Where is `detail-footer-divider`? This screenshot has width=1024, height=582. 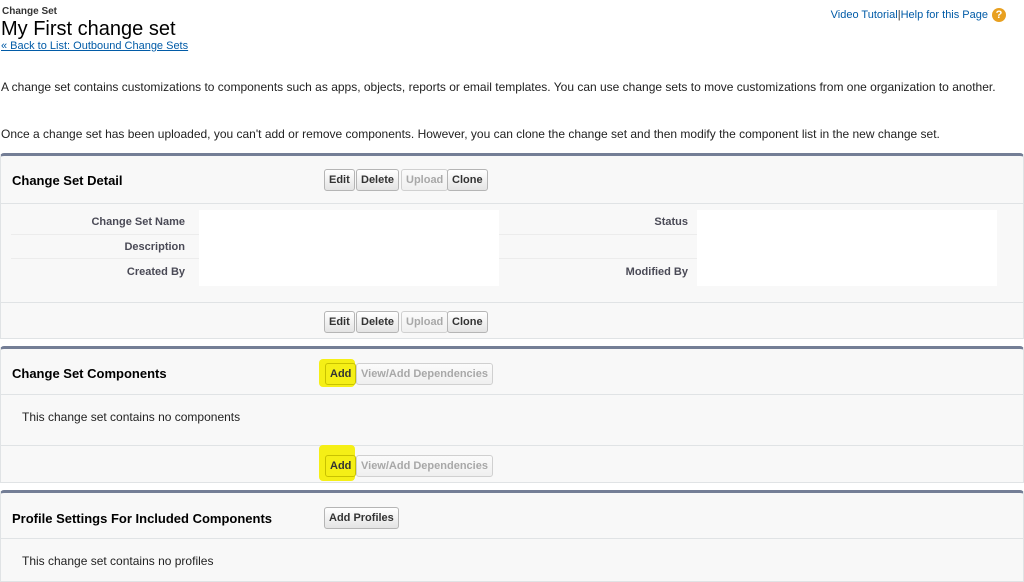
detail-footer-divider is located at coordinates (512, 302).